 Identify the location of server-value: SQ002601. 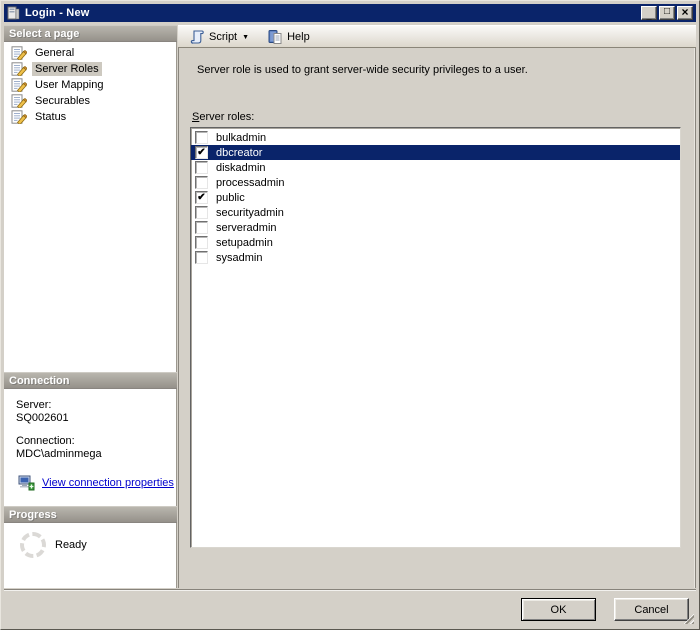
(42, 418).